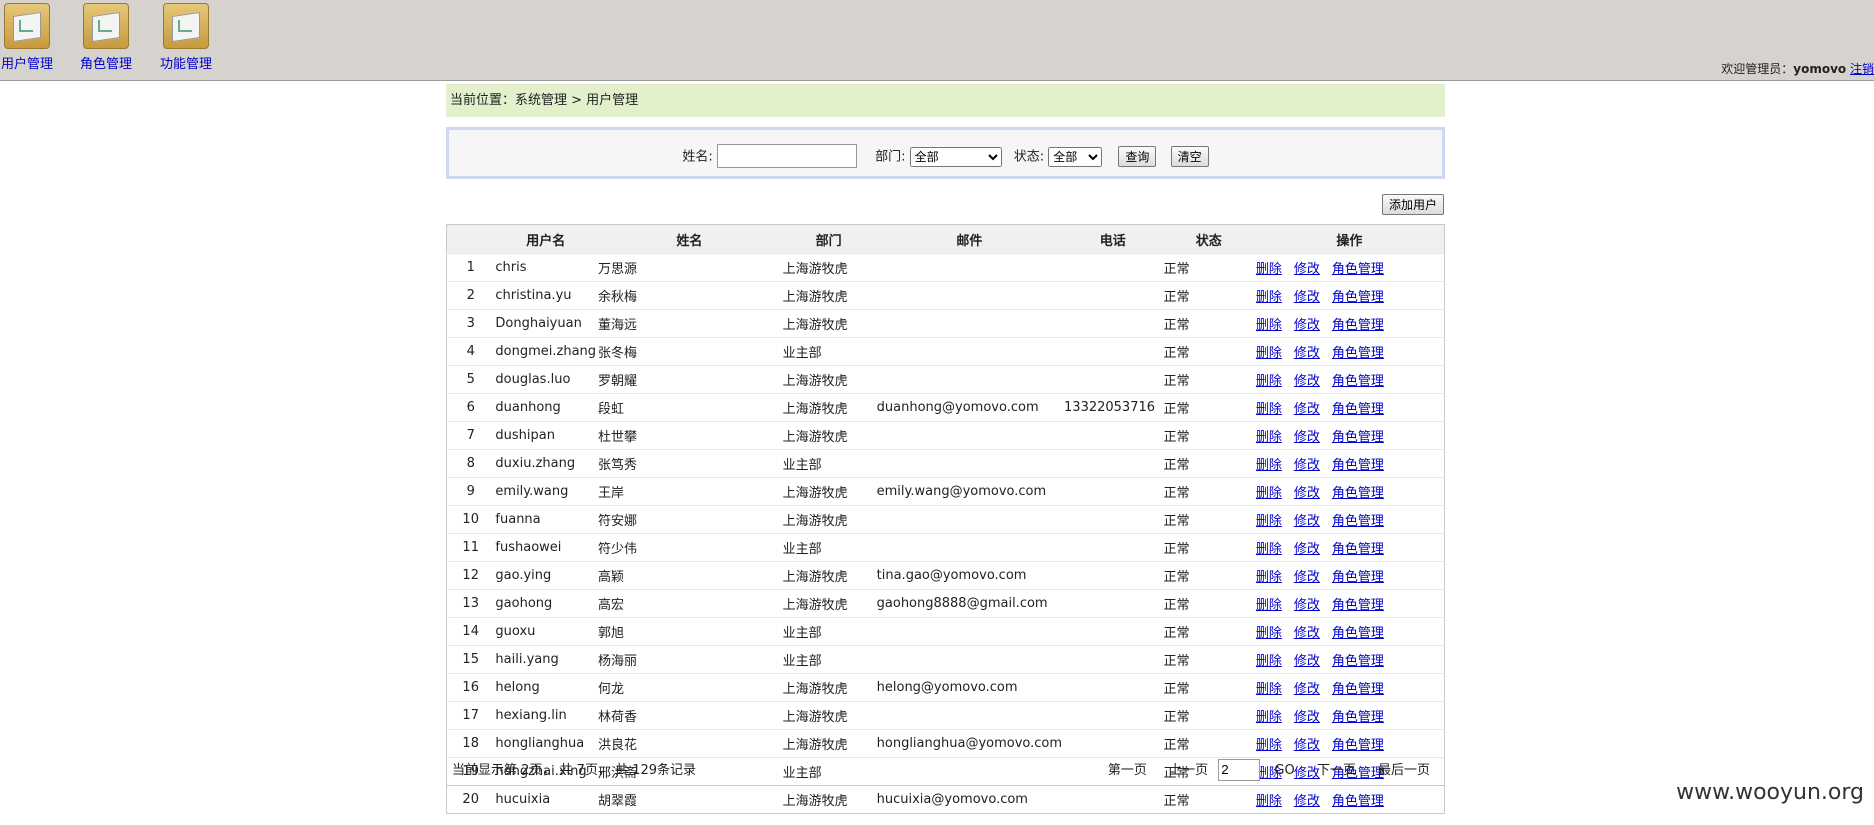 This screenshot has height=825, width=1874. What do you see at coordinates (955, 156) in the screenshot?
I see `dept-select: 全部` at bounding box center [955, 156].